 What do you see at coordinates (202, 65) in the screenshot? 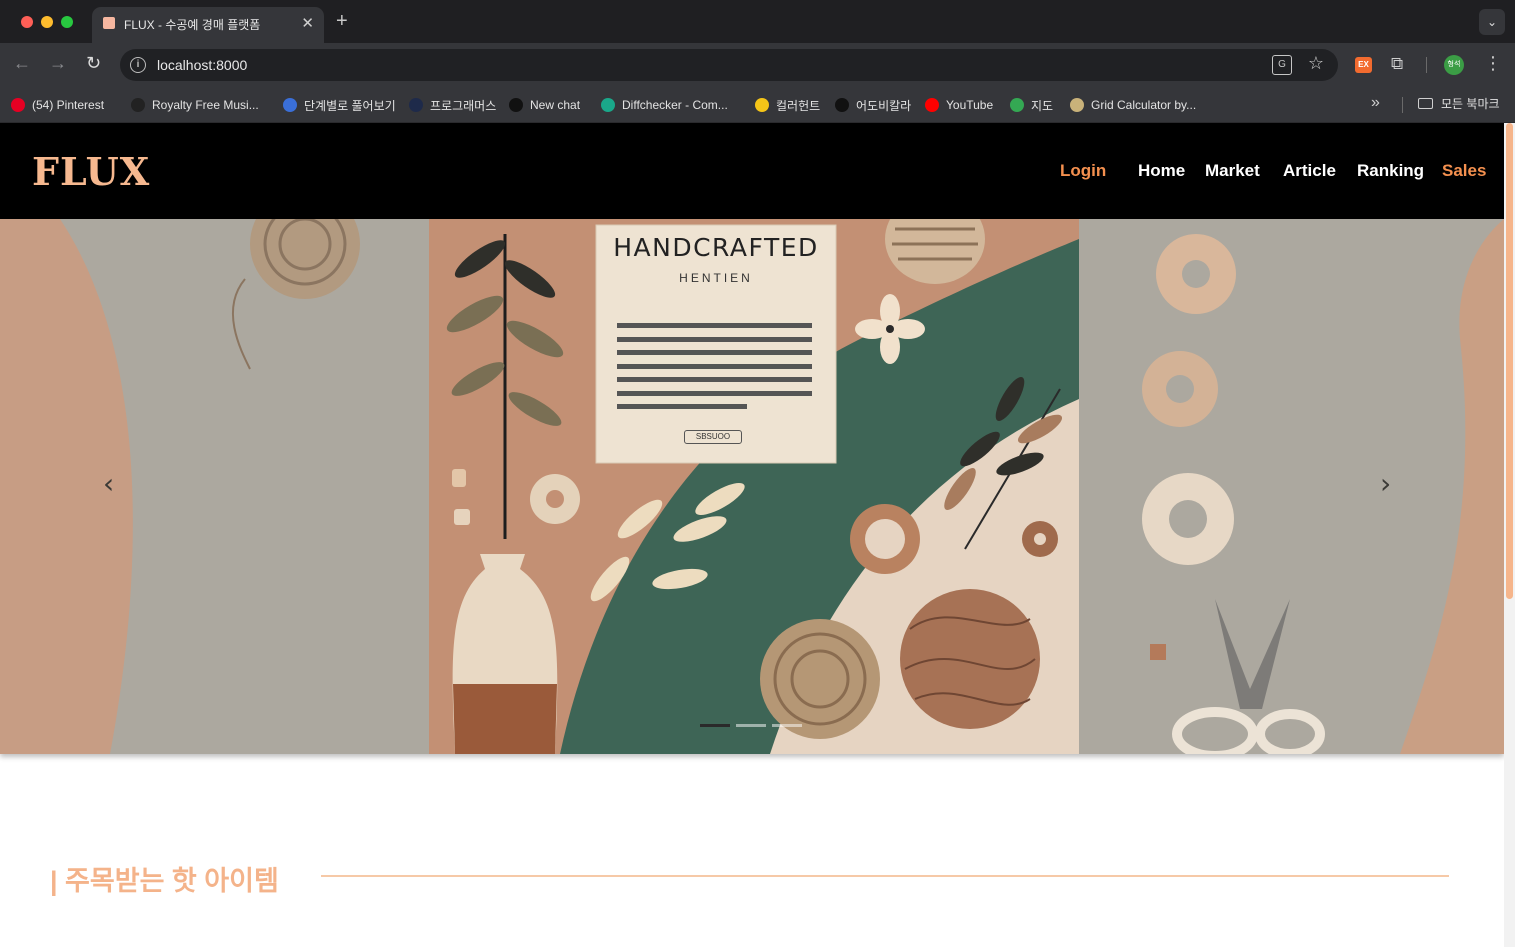
I see `url-text: localhost:8000` at bounding box center [202, 65].